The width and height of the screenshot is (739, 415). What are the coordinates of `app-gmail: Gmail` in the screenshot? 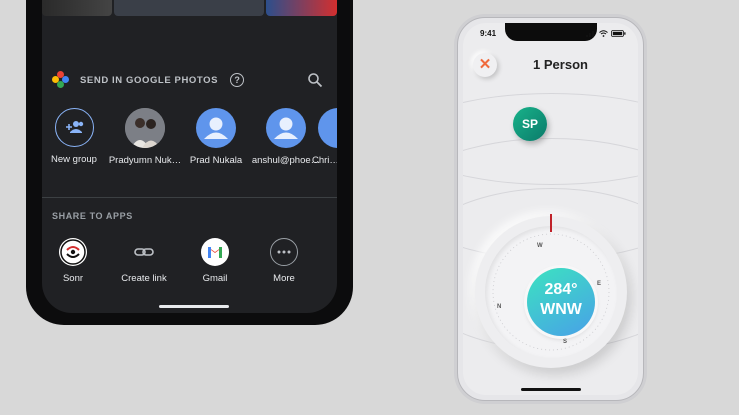 It's located at (215, 261).